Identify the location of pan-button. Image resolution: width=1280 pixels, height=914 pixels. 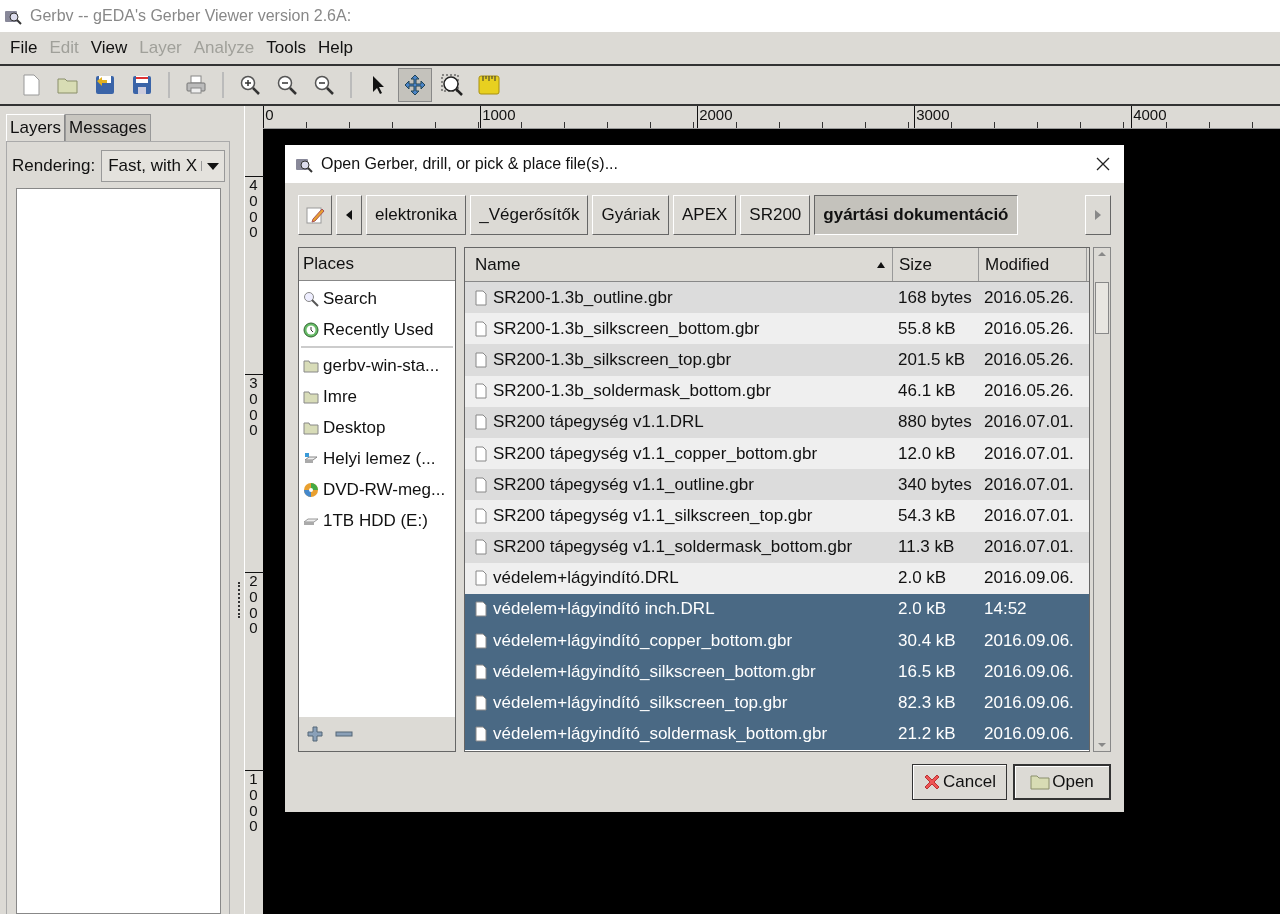
(415, 85).